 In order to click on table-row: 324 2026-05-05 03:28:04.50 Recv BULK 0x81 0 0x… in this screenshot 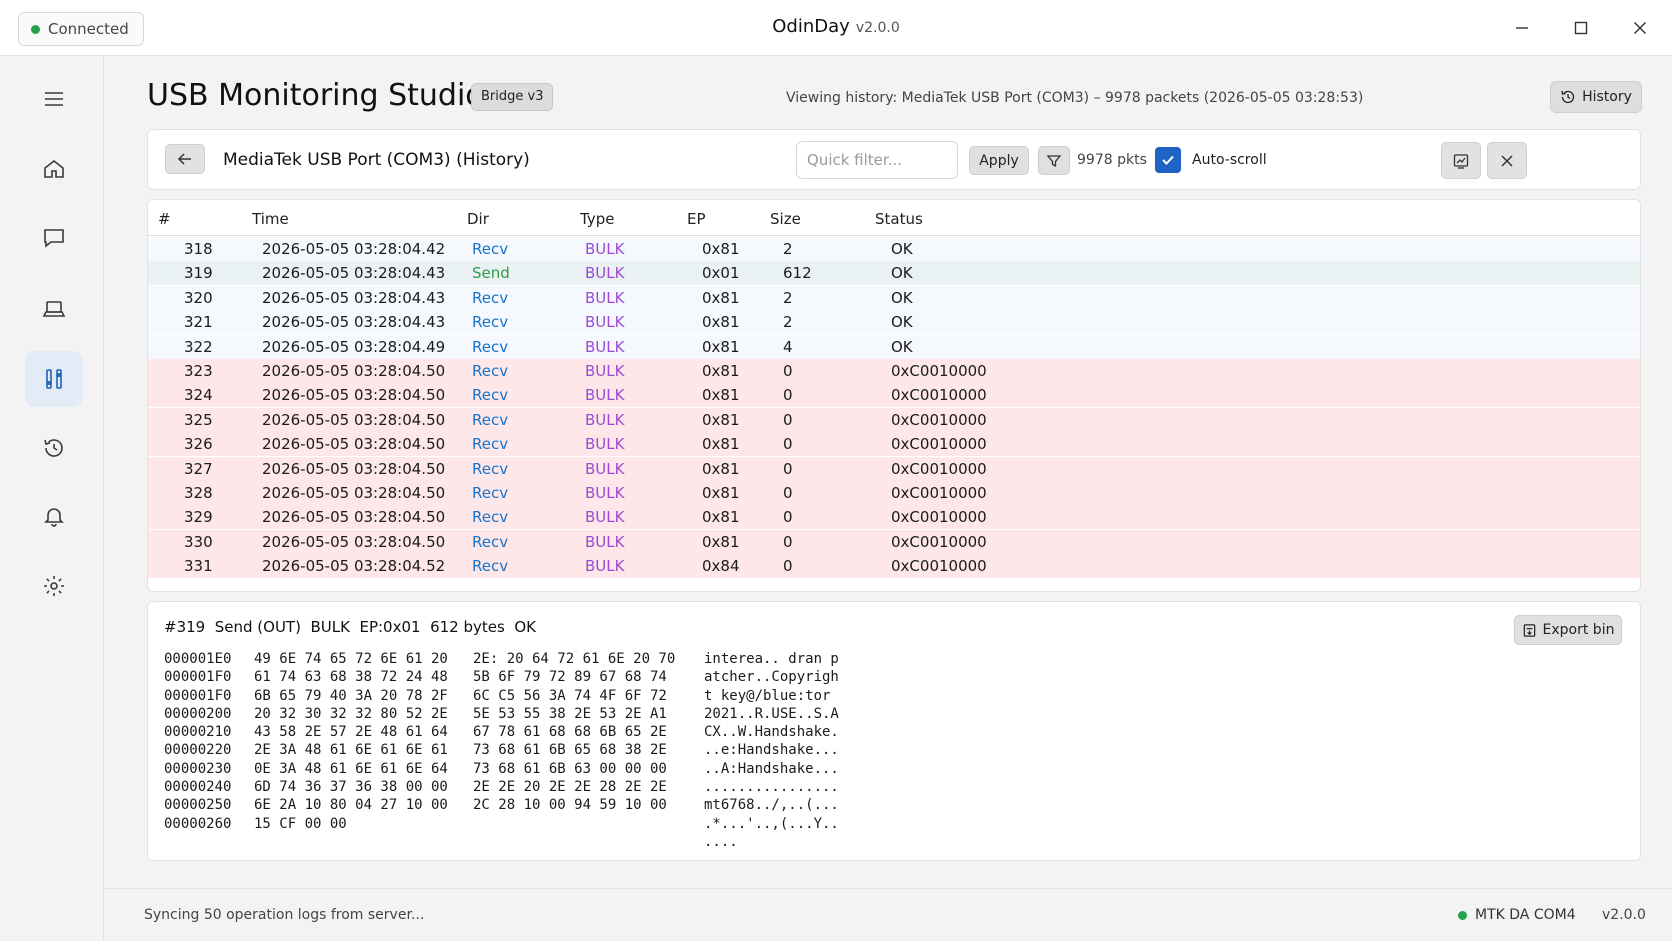, I will do `click(894, 395)`.